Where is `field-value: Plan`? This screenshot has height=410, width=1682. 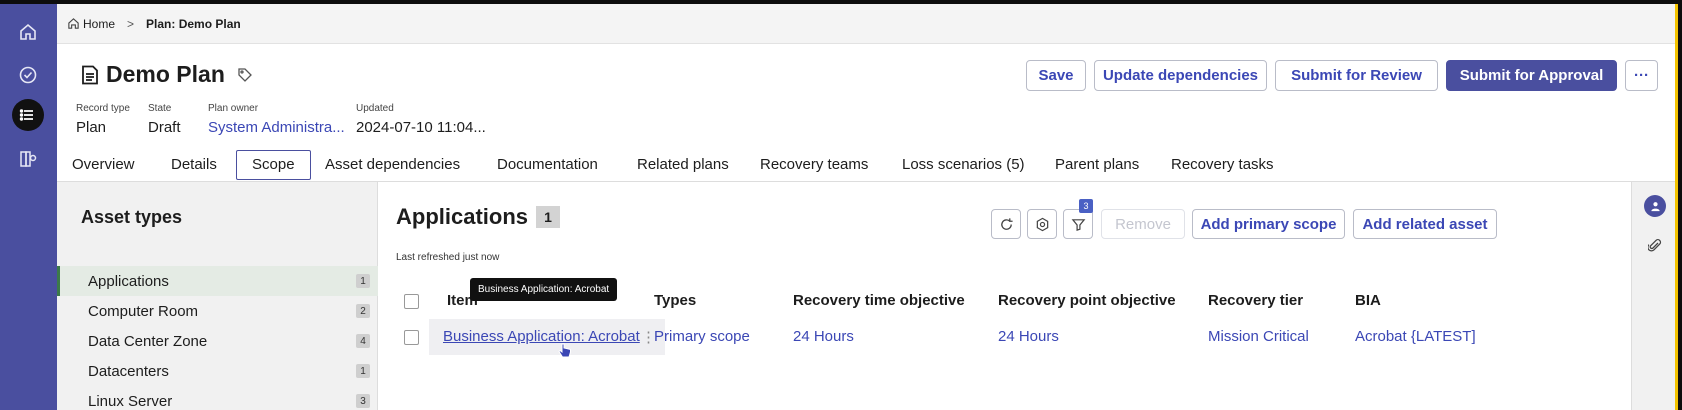
field-value: Plan is located at coordinates (91, 127).